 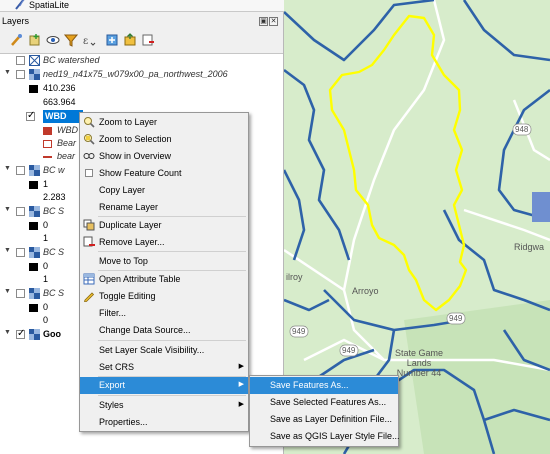 I want to click on missing-layer-icon, so click(x=34, y=60).